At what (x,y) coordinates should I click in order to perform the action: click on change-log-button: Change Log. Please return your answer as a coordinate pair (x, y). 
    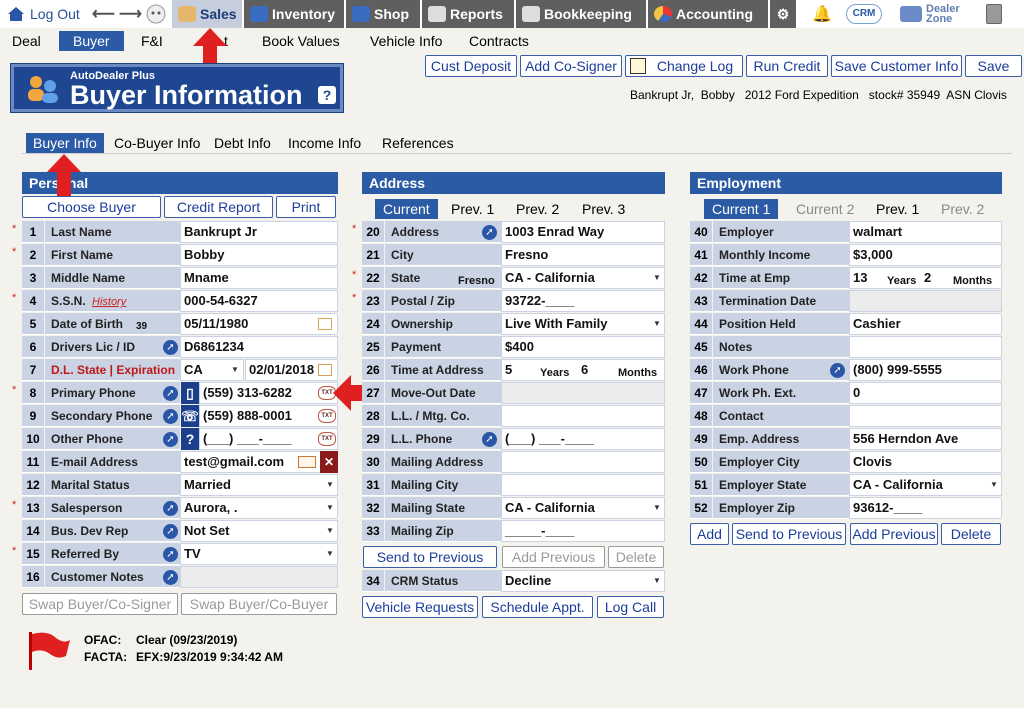
    Looking at the image, I should click on (684, 66).